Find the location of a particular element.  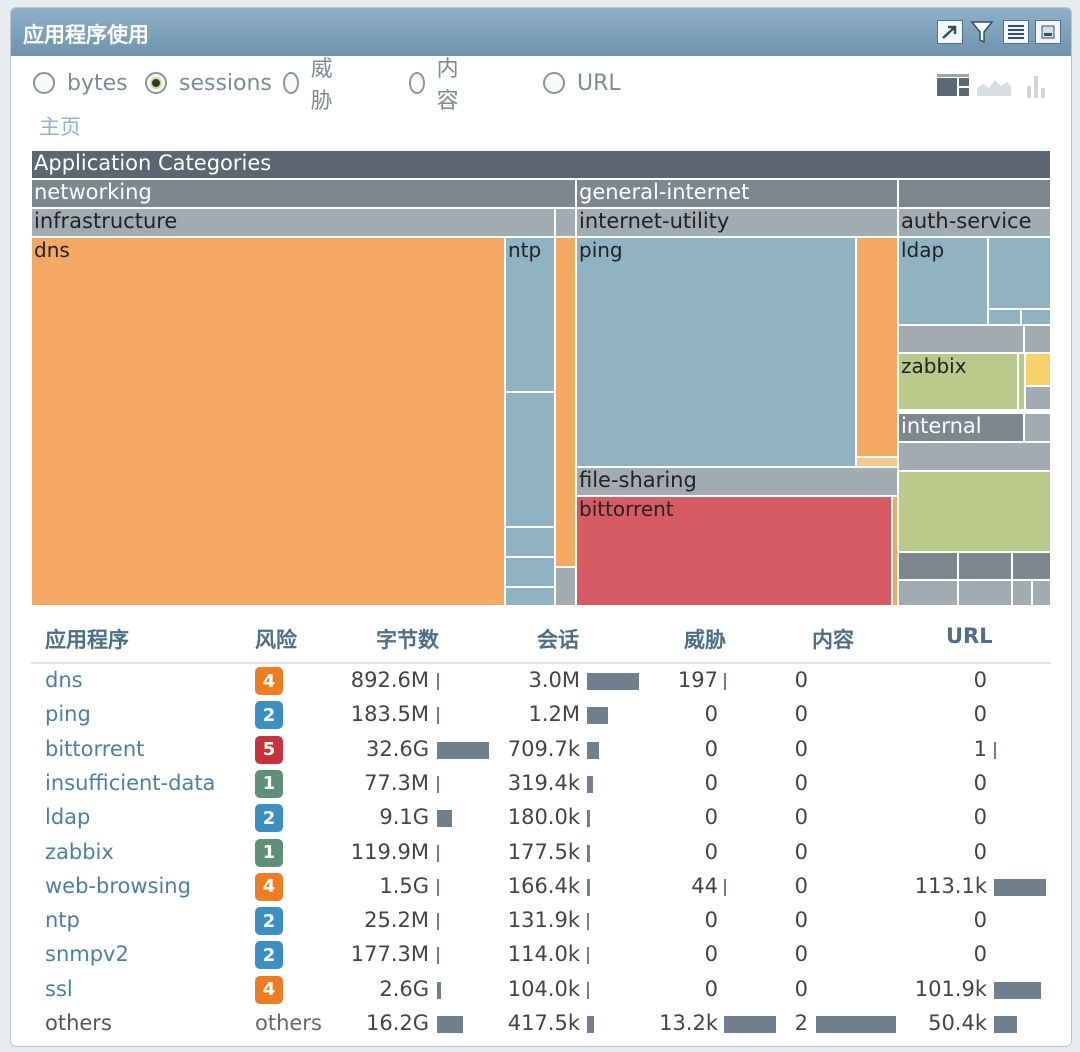

app-name-link: ping is located at coordinates (68, 714).